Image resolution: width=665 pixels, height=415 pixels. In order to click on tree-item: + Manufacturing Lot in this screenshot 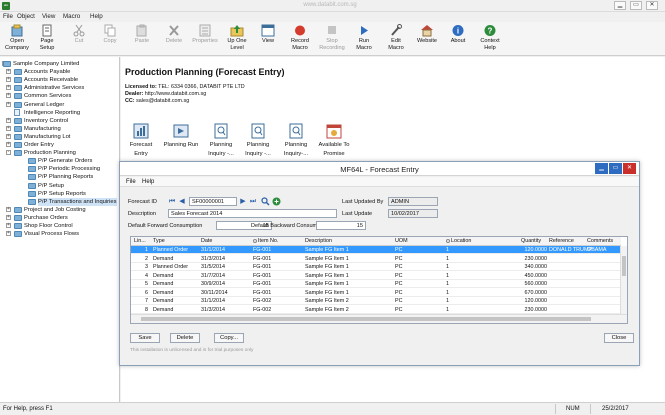, I will do `click(59, 137)`.